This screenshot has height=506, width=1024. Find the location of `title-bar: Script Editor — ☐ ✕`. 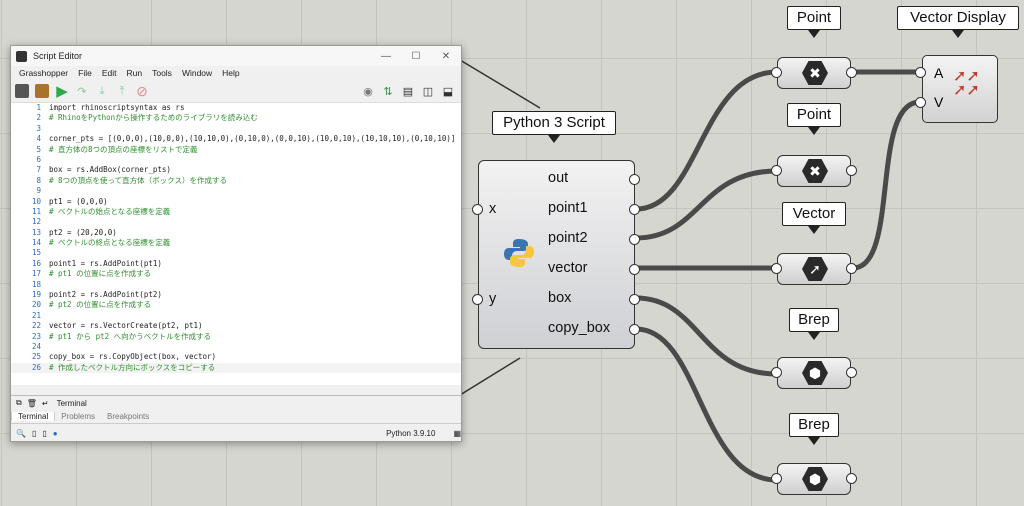

title-bar: Script Editor — ☐ ✕ is located at coordinates (236, 56).